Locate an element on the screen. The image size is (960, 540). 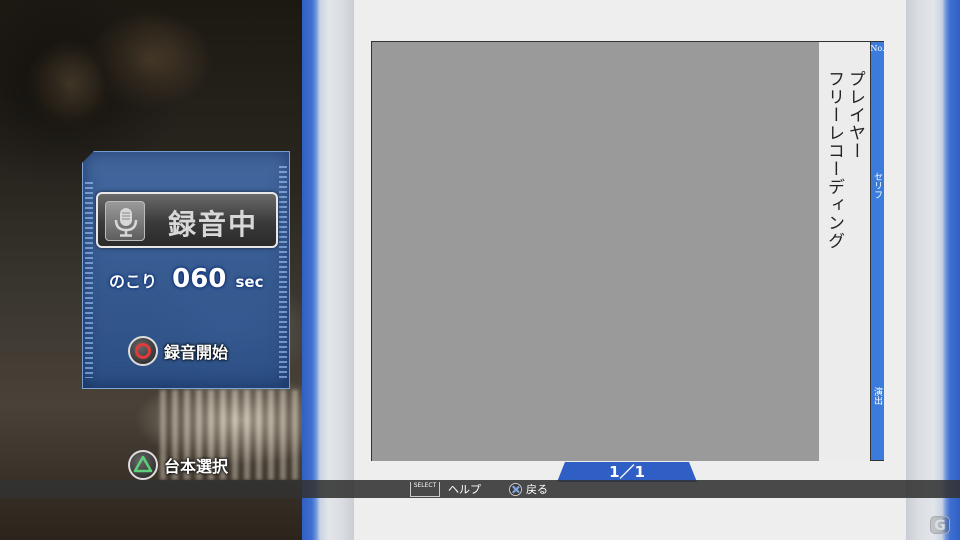
script-edge-right is located at coordinates (933, 270).